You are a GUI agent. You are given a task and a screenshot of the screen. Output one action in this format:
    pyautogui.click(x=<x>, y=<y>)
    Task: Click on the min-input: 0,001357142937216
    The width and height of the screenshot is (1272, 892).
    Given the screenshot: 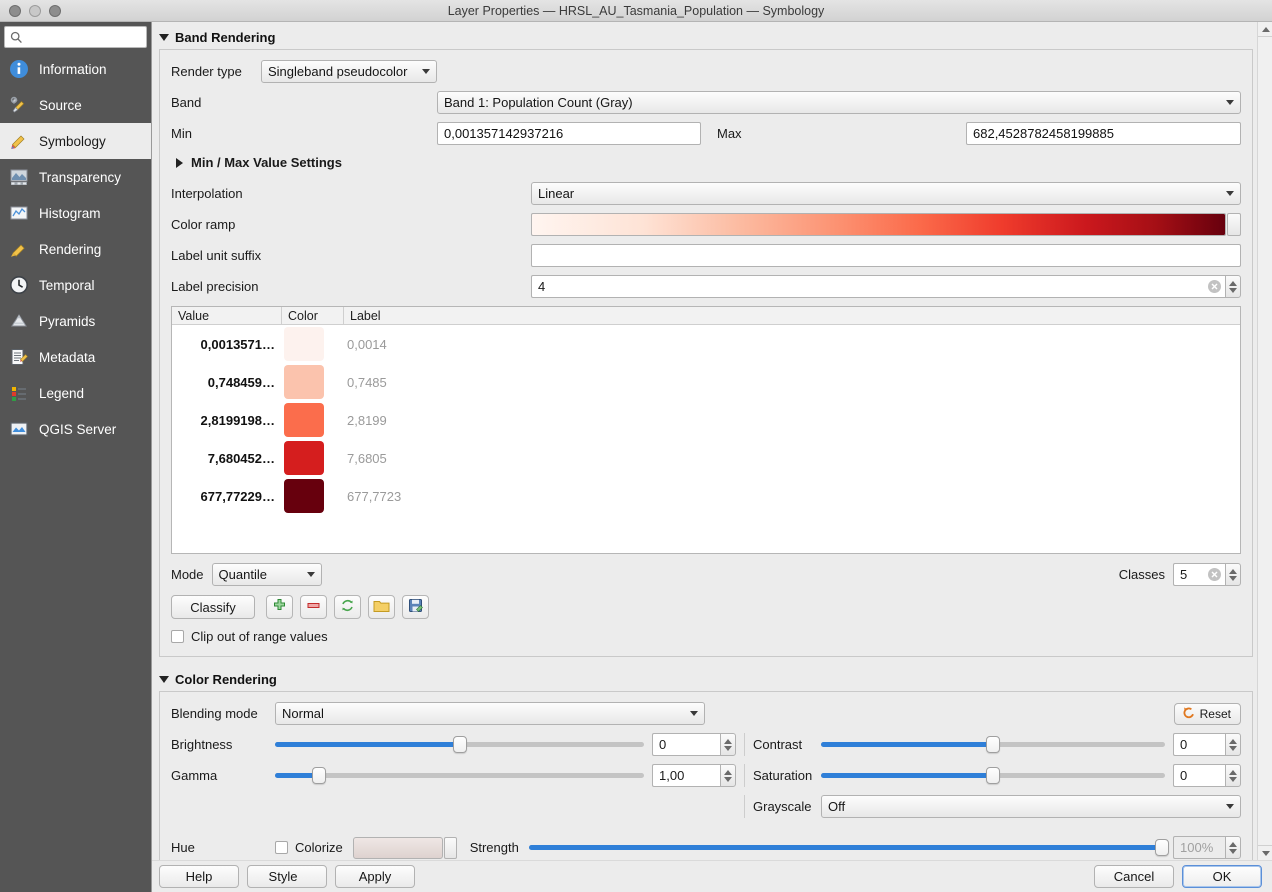 What is the action you would take?
    pyautogui.click(x=569, y=133)
    